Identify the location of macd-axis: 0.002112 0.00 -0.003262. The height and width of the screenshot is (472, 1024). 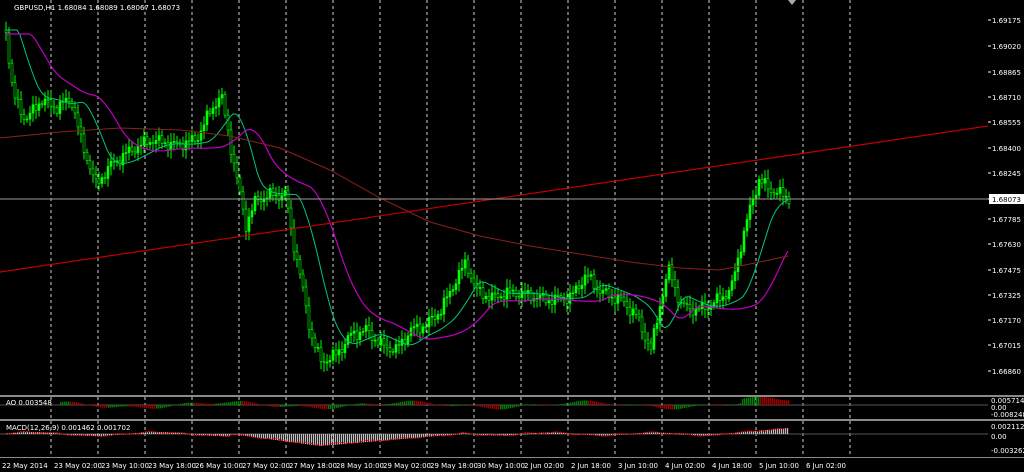
(1006, 439).